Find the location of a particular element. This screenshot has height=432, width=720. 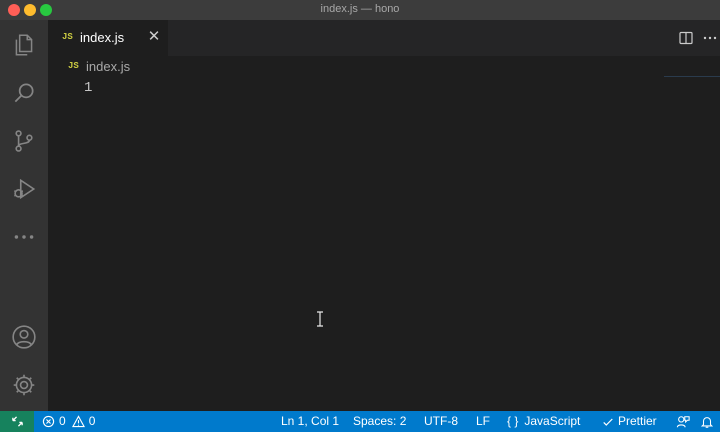

tab-bar: JS index.js ✕ is located at coordinates (384, 38).